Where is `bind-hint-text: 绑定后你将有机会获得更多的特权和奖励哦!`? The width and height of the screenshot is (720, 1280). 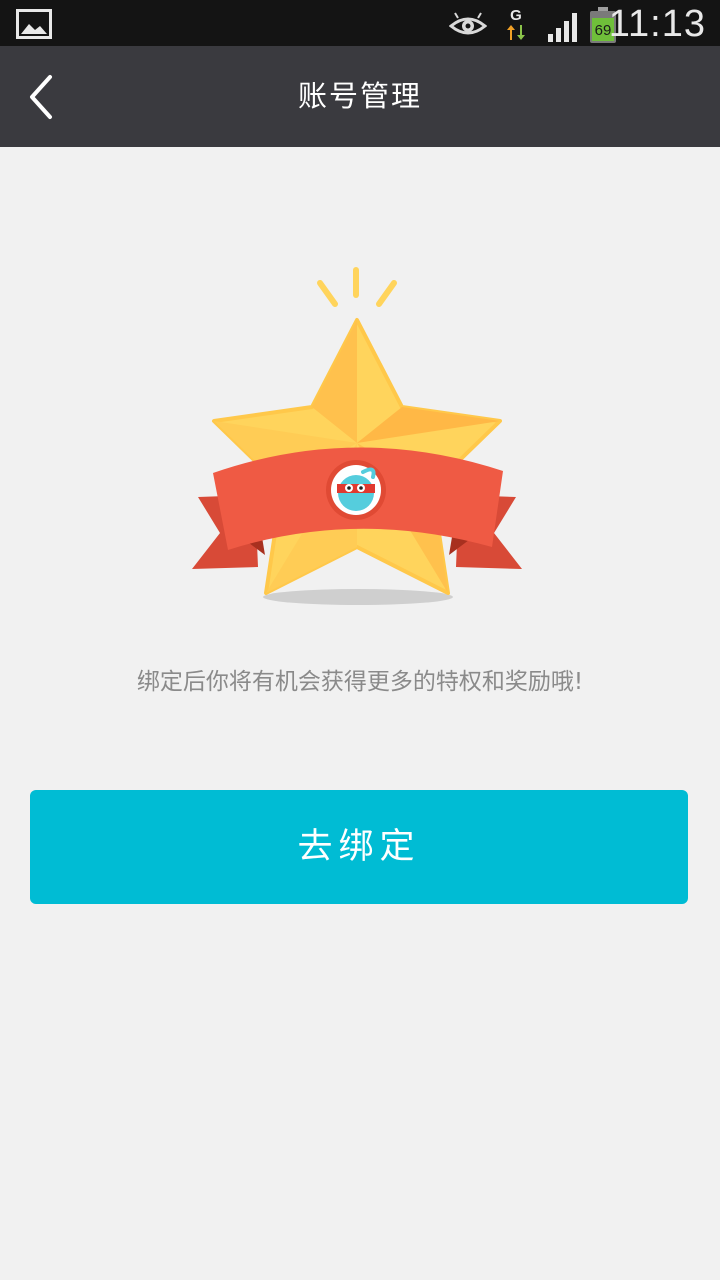 bind-hint-text: 绑定后你将有机会获得更多的特权和奖励哦! is located at coordinates (360, 682).